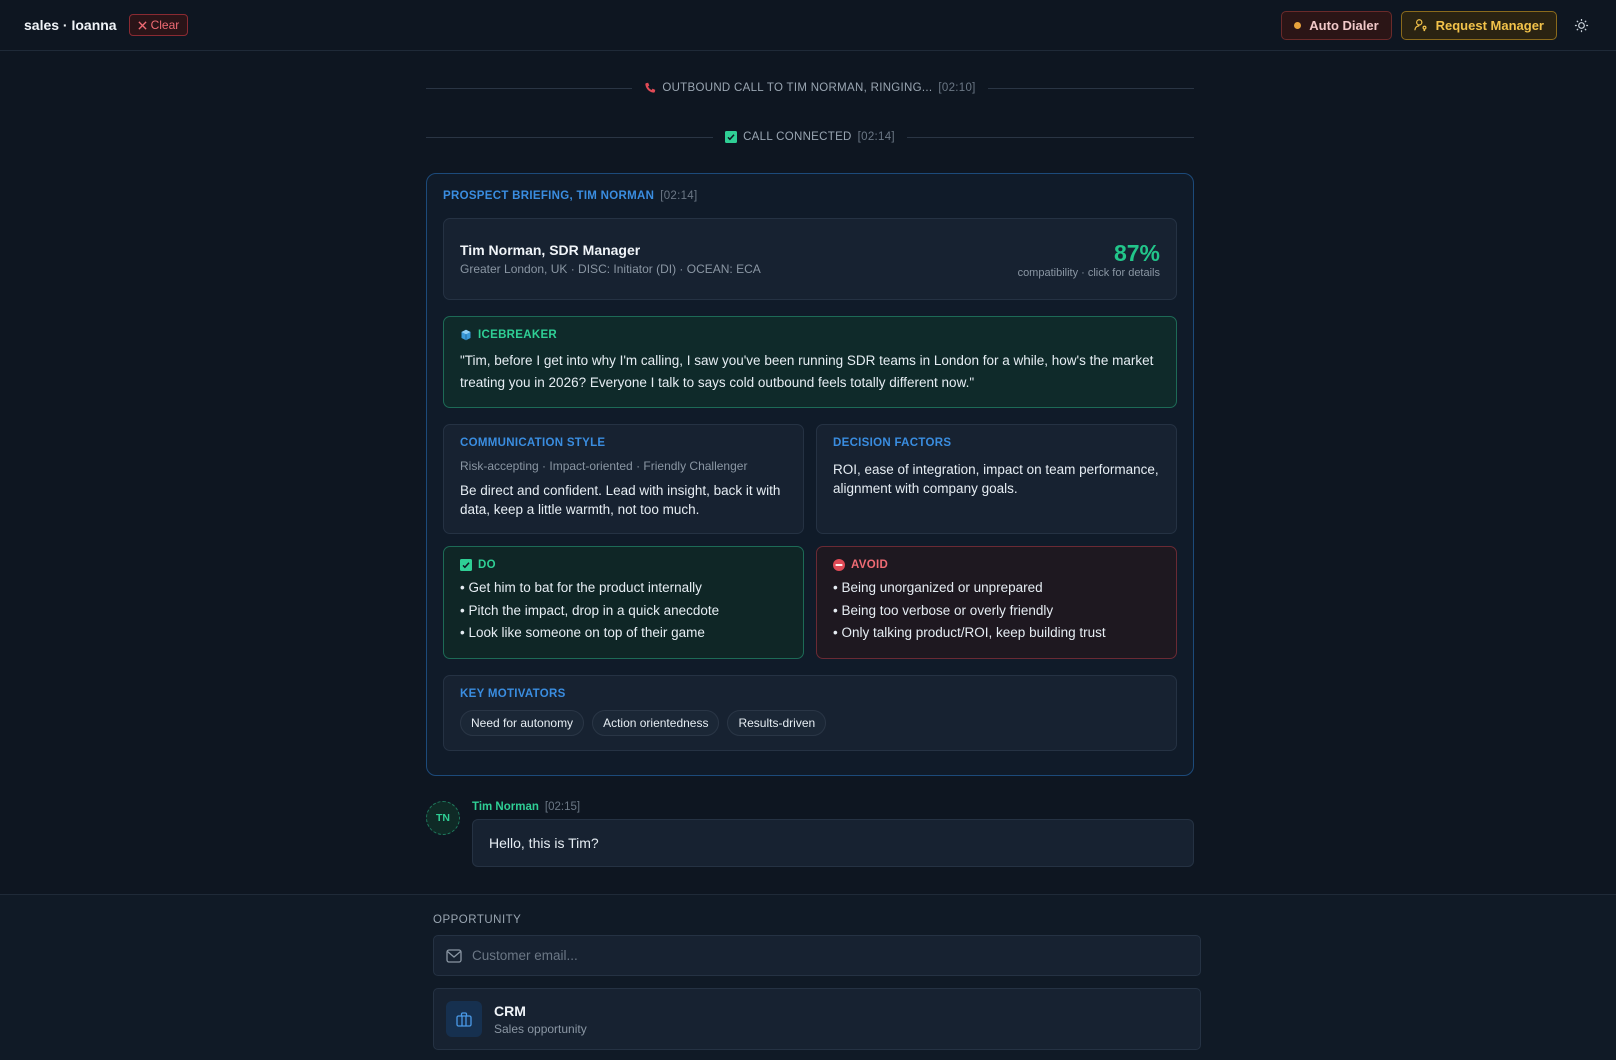 This screenshot has height=1060, width=1616. What do you see at coordinates (870, 565) in the screenshot?
I see `avoid-label-text: AVOID` at bounding box center [870, 565].